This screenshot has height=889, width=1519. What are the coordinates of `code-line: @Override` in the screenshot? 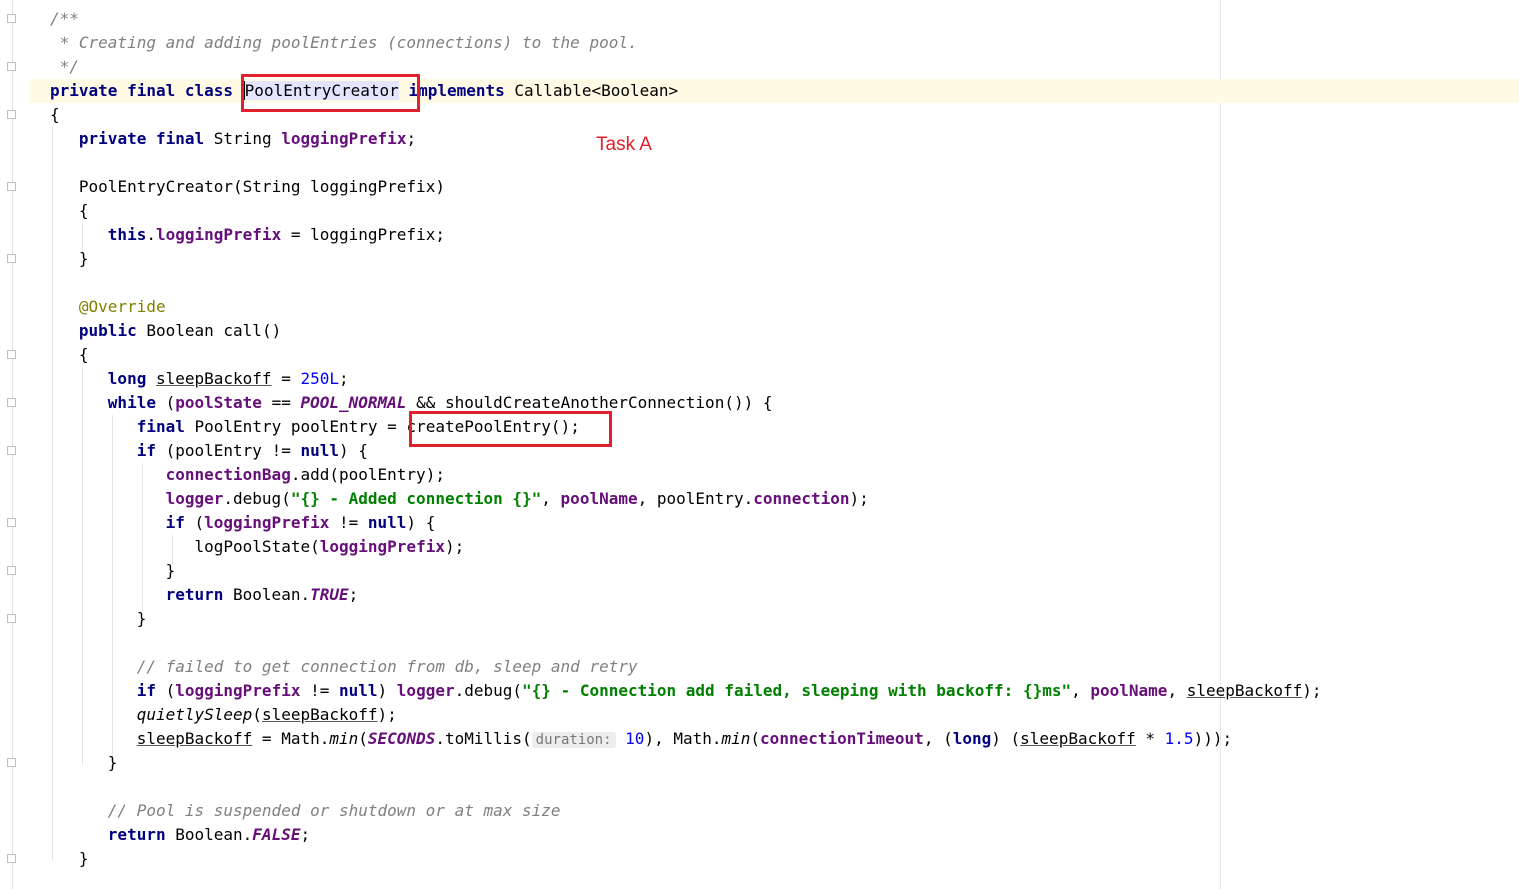 It's located at (122, 306).